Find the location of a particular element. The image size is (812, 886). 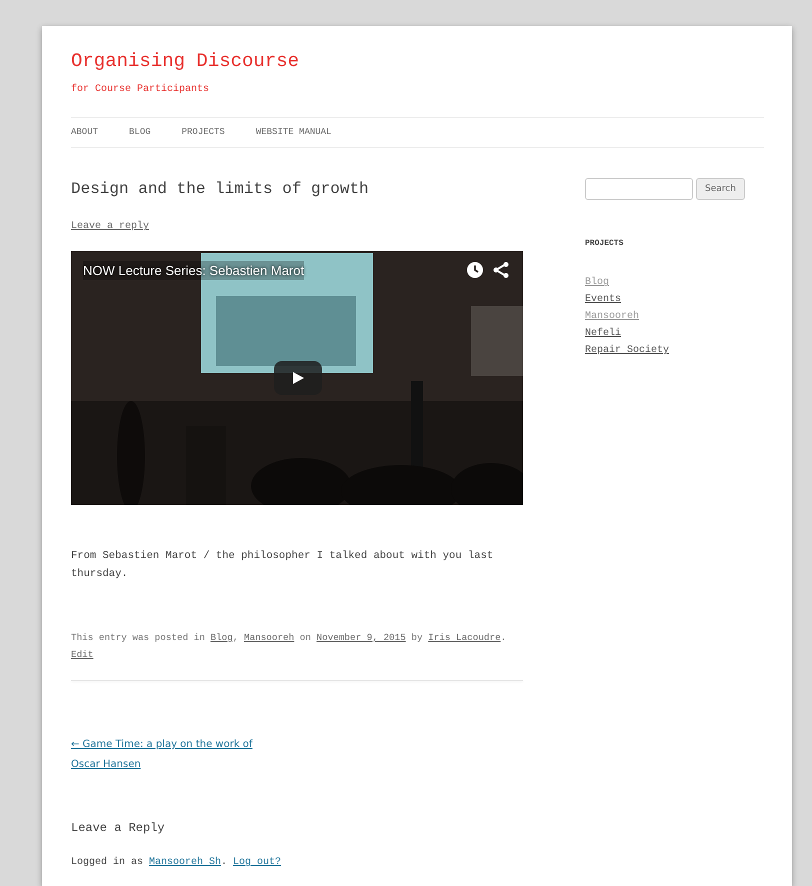

nav-link: WEBSITE MANUAL is located at coordinates (294, 133).